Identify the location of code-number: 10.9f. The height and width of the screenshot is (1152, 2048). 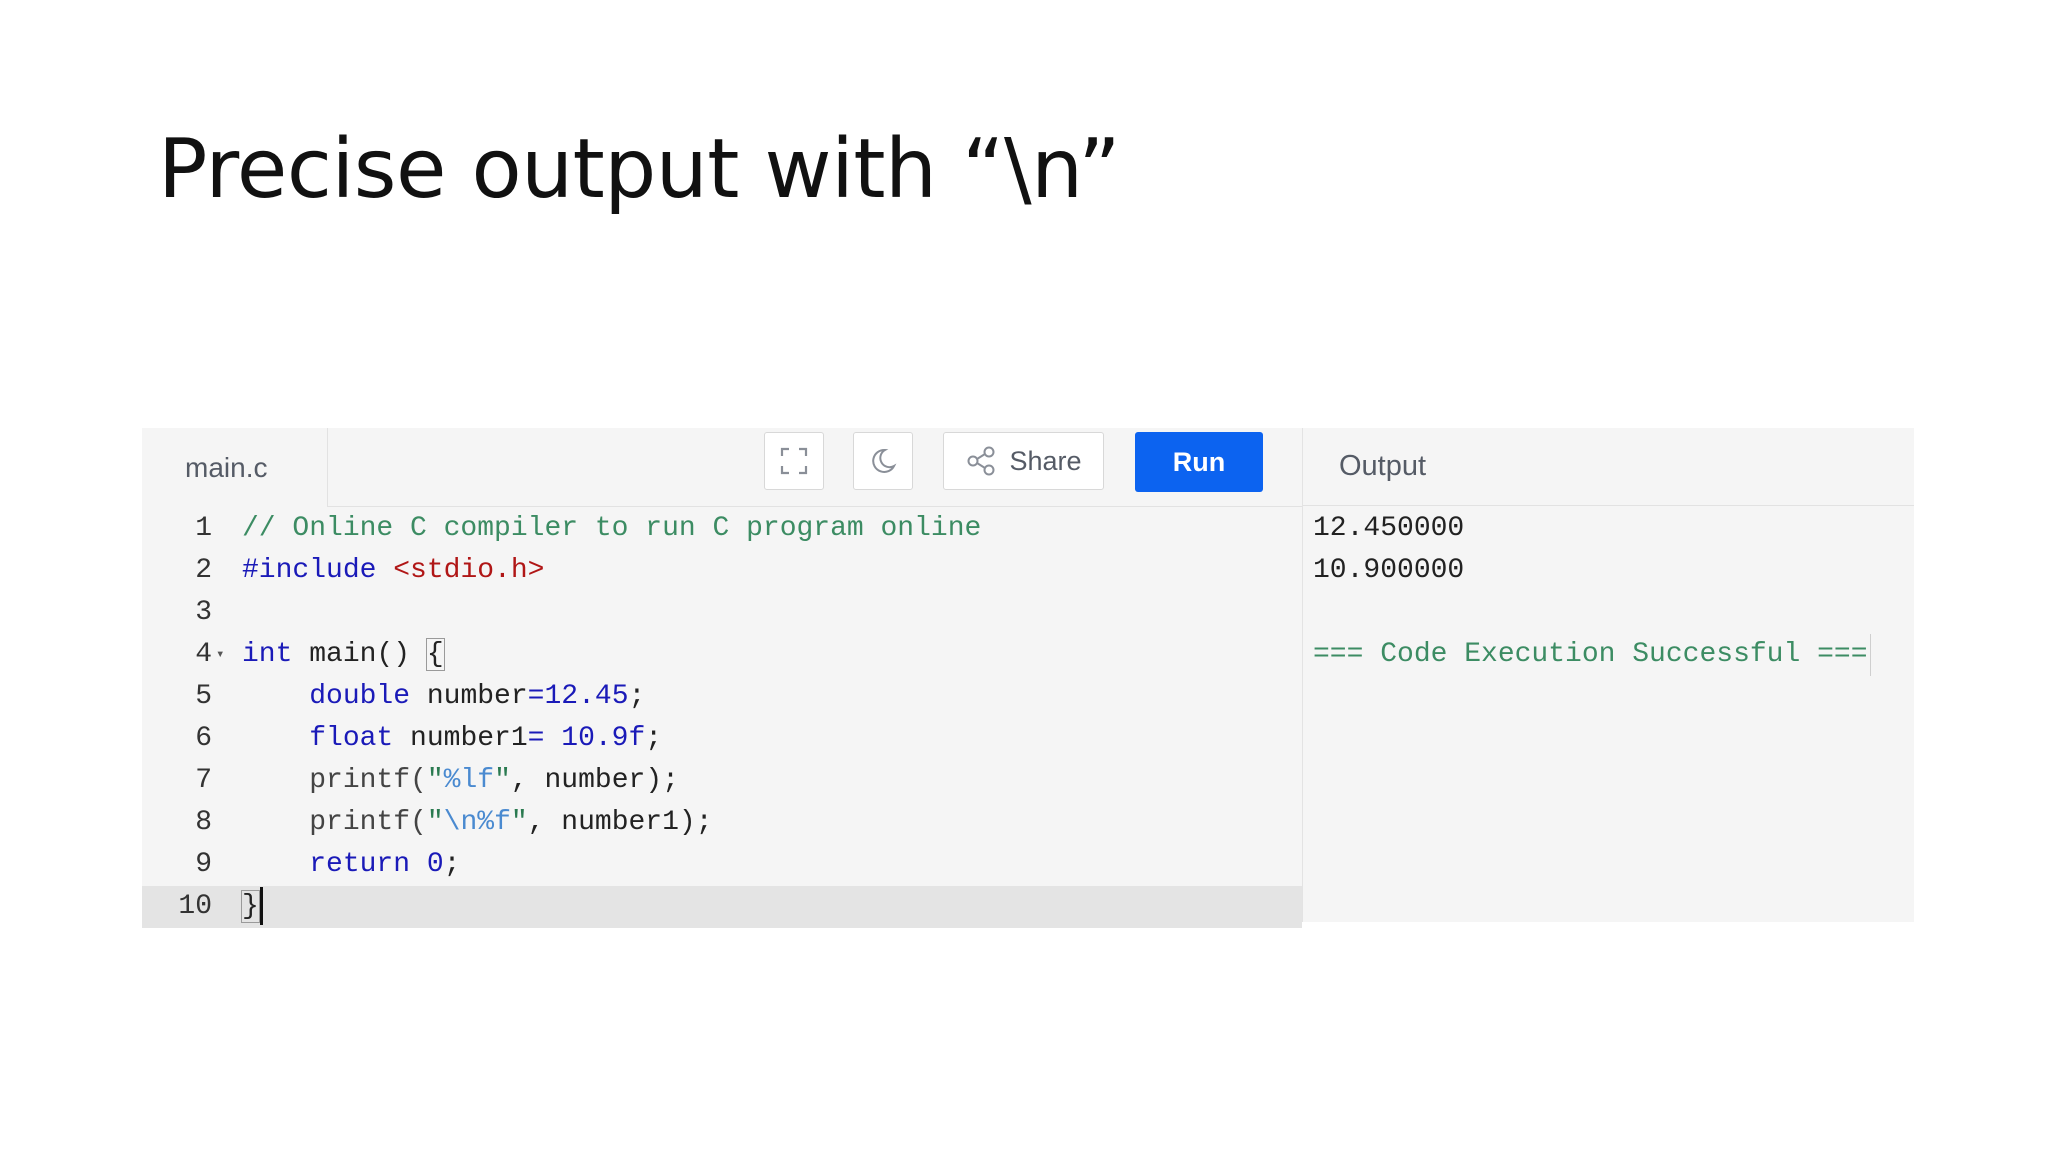
(603, 738).